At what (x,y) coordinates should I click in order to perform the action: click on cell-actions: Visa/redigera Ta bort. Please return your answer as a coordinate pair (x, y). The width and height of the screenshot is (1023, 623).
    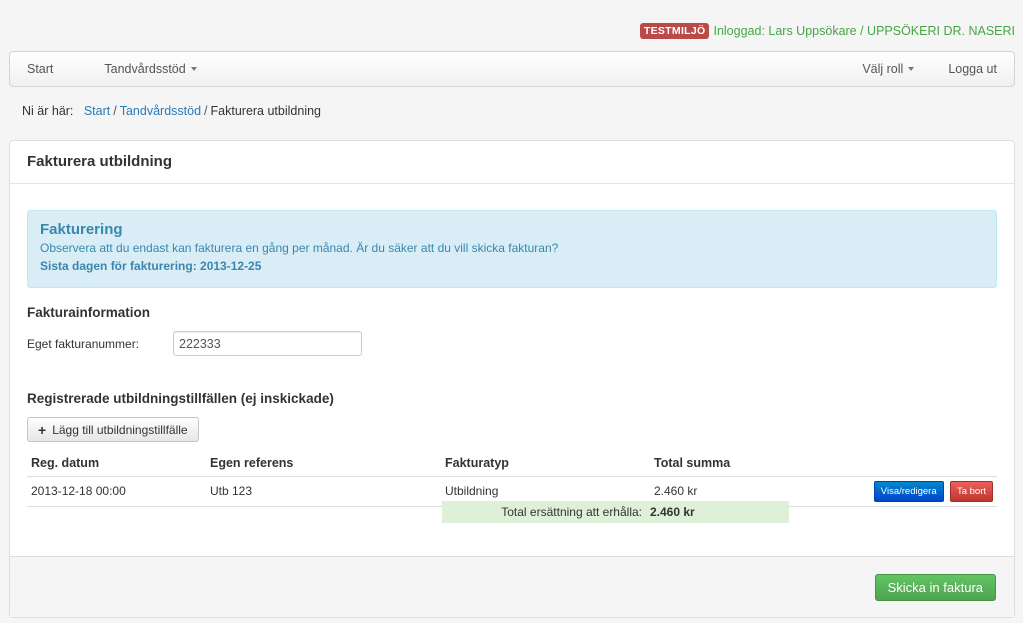
    Looking at the image, I should click on (878, 491).